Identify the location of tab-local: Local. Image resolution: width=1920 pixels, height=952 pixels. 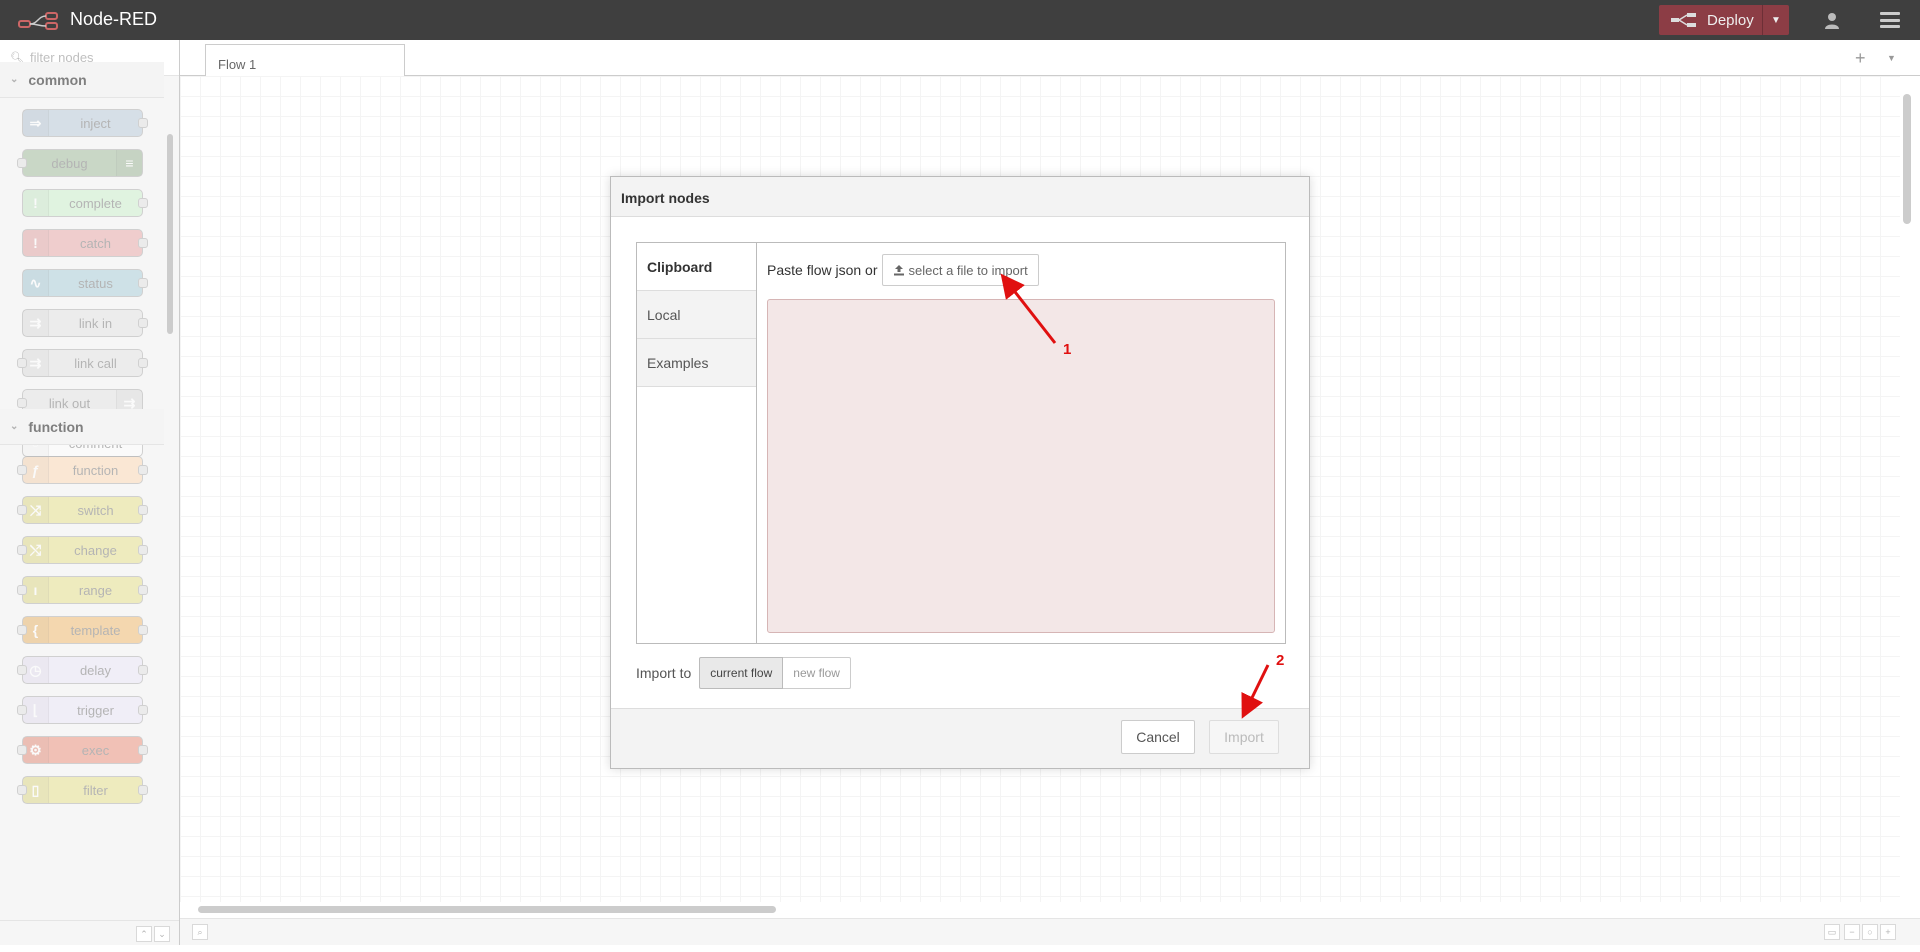
(696, 315).